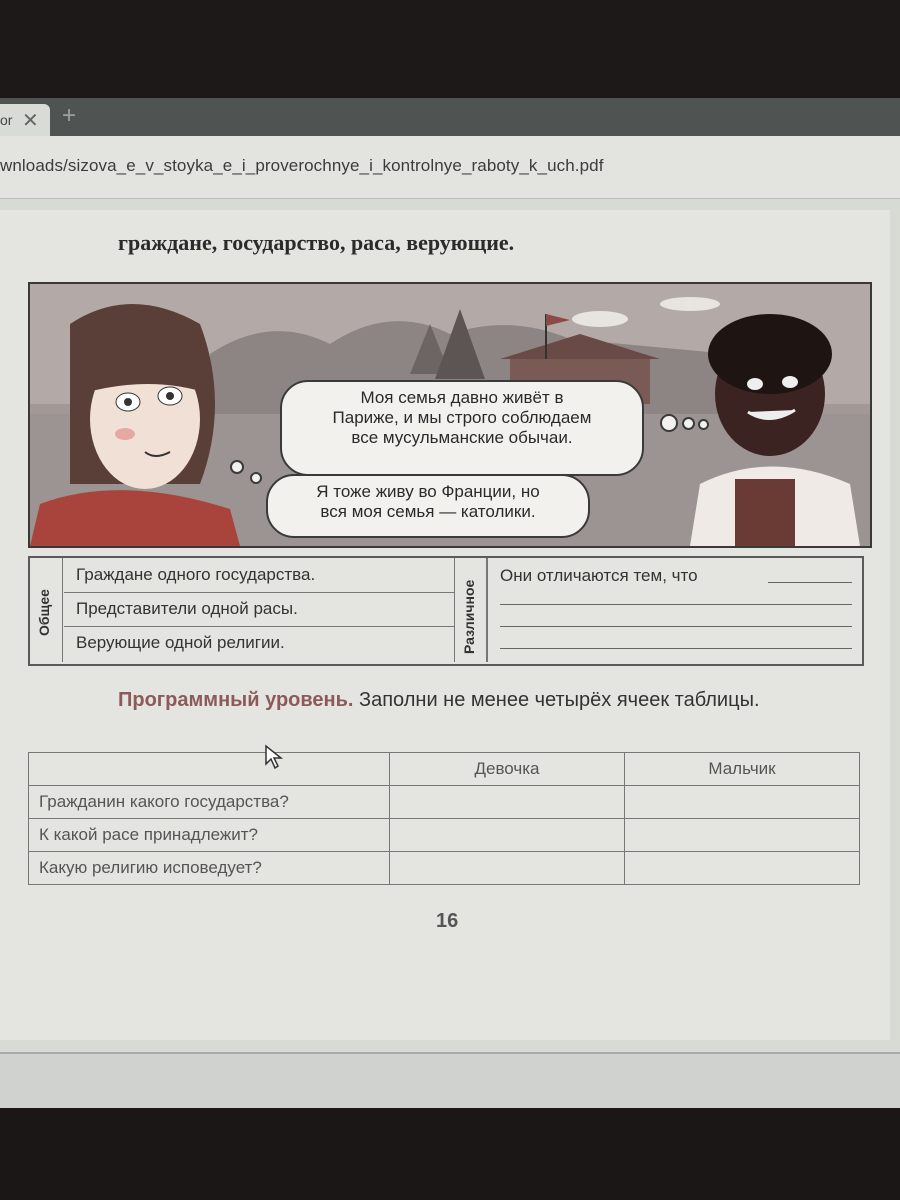  I want to click on browser-tab: or ✕, so click(25, 120).